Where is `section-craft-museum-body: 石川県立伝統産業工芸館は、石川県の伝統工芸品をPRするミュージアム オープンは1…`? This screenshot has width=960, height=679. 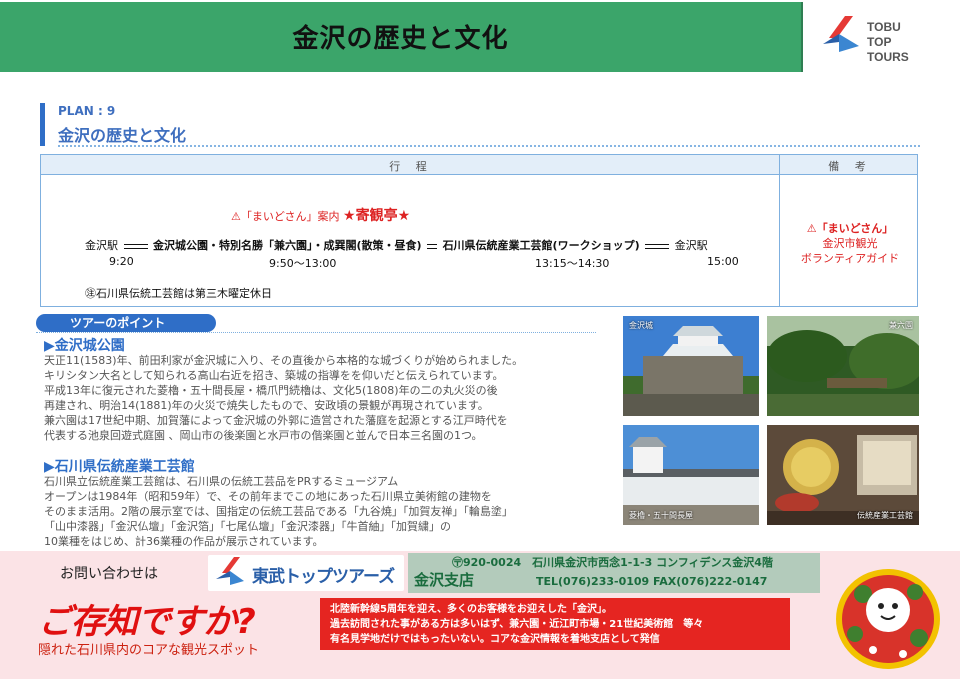 section-craft-museum-body: 石川県立伝統産業工芸館は、石川県の伝統工芸品をPRするミュージアム オープンは1… is located at coordinates (278, 511).